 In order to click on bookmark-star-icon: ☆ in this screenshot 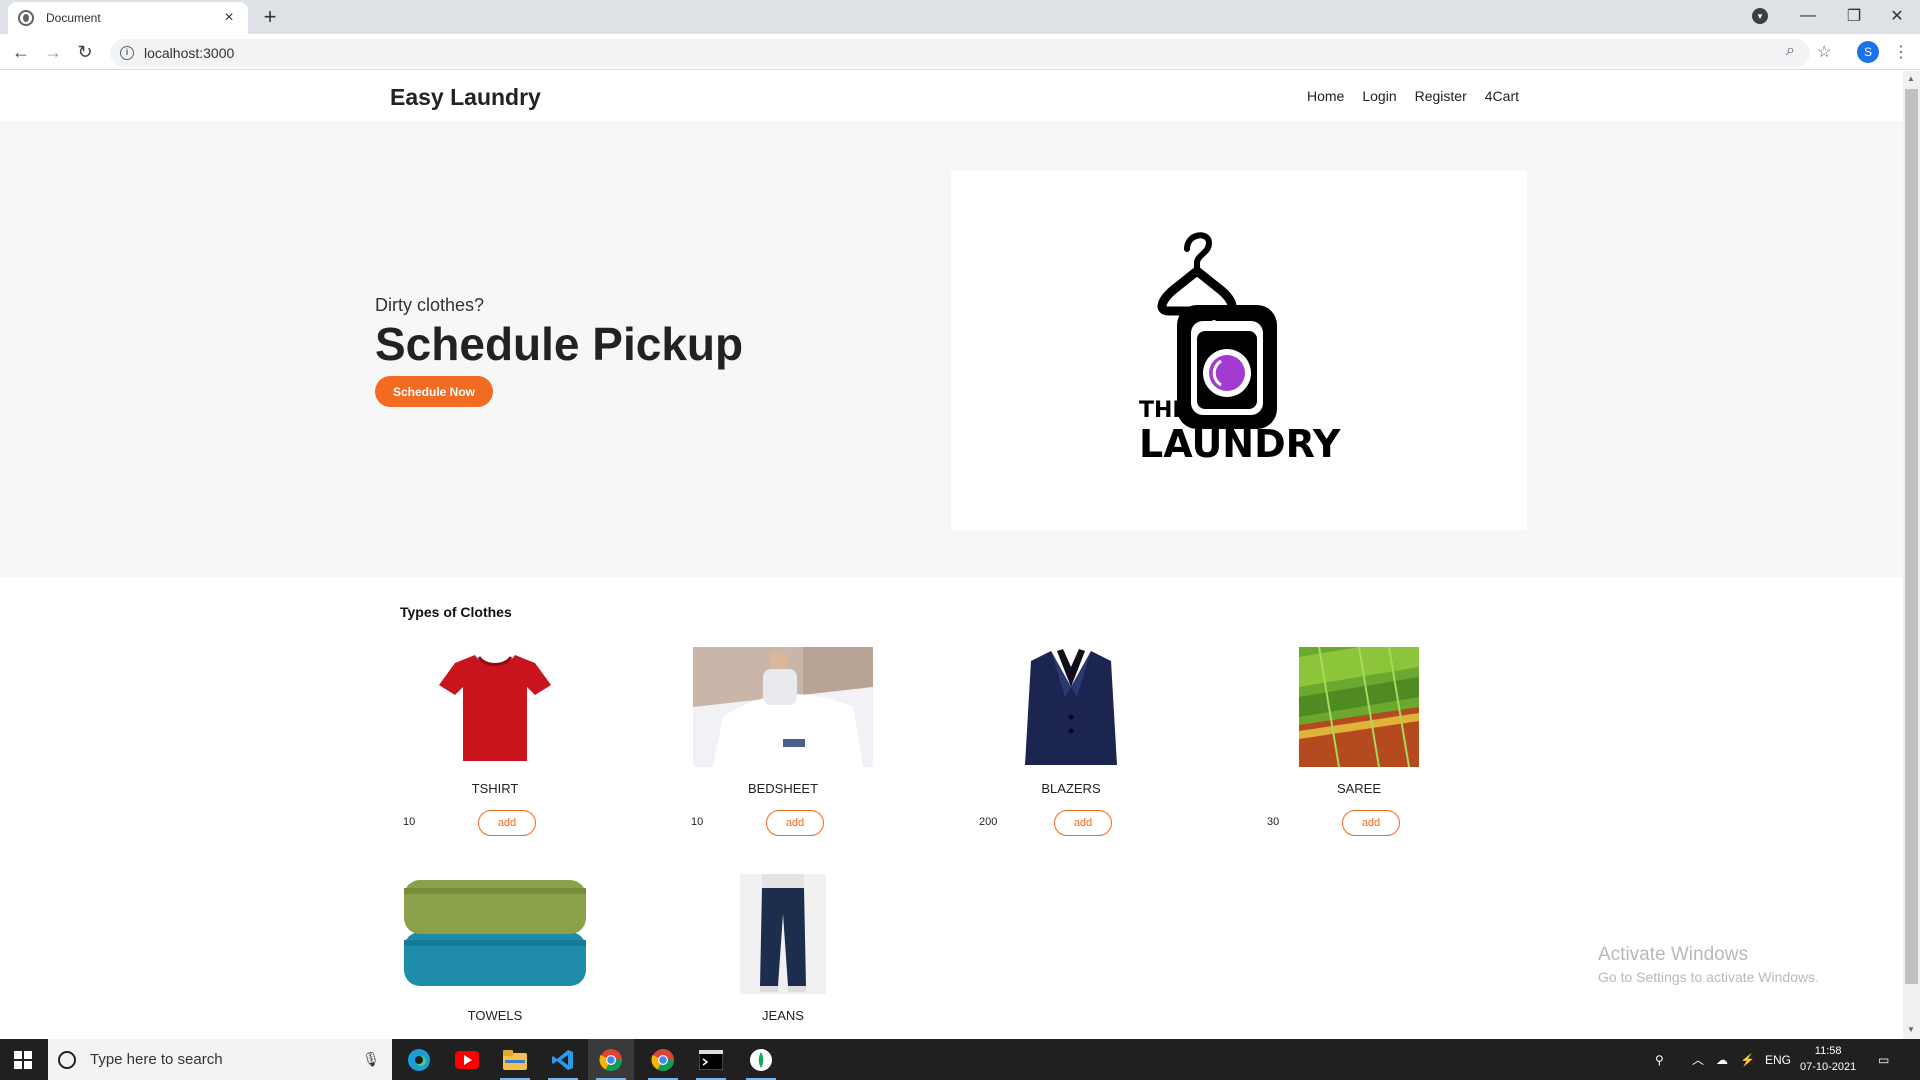, I will do `click(1824, 52)`.